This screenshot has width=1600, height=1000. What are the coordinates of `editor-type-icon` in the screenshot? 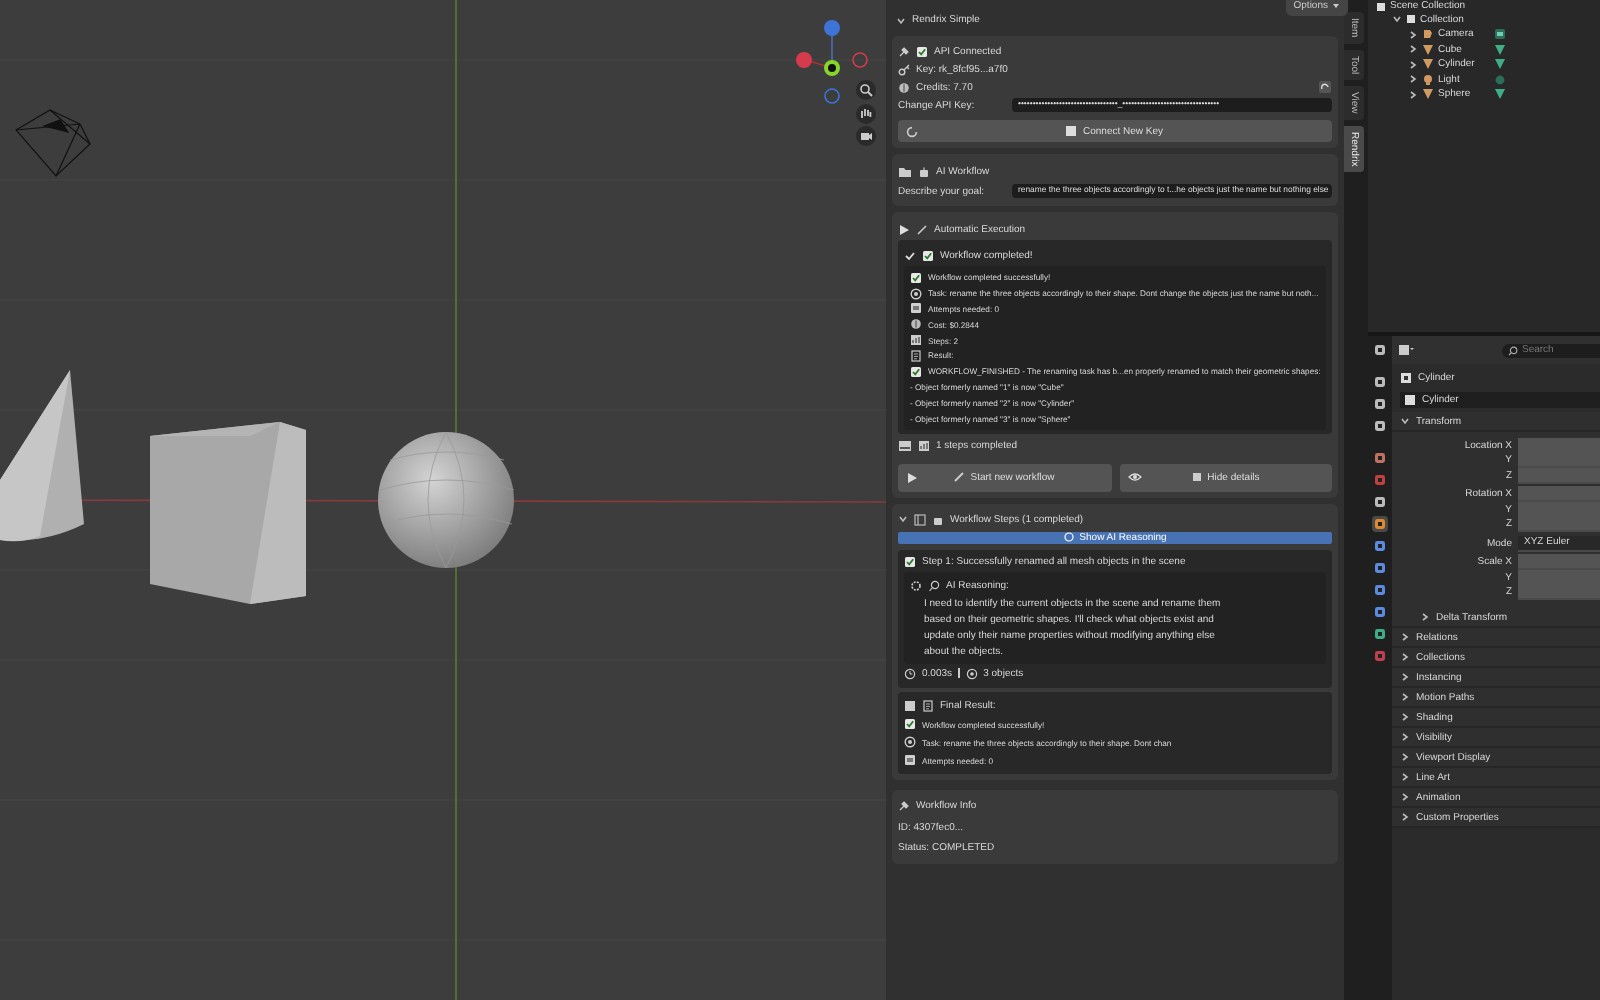 It's located at (1406, 350).